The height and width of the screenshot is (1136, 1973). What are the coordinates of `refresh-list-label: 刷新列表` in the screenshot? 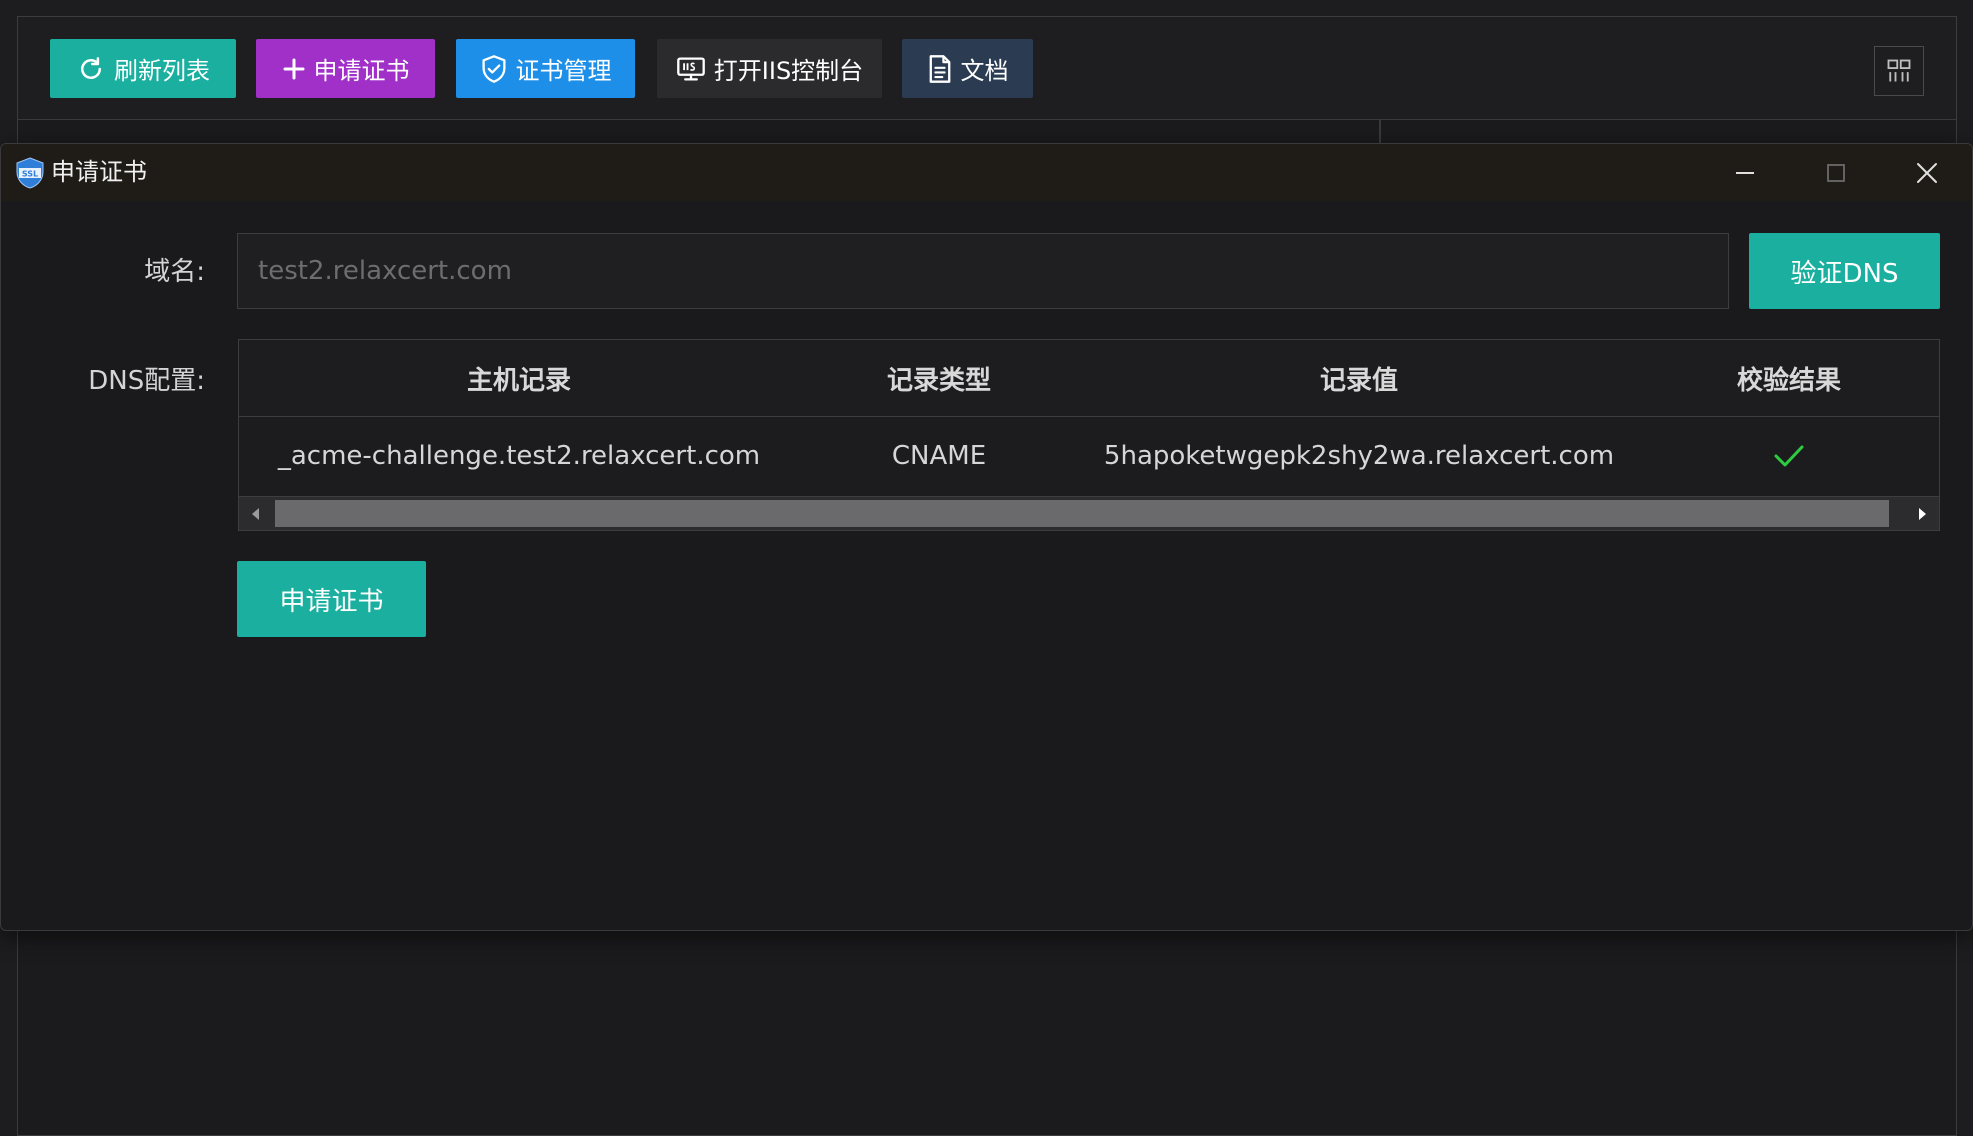 It's located at (162, 71).